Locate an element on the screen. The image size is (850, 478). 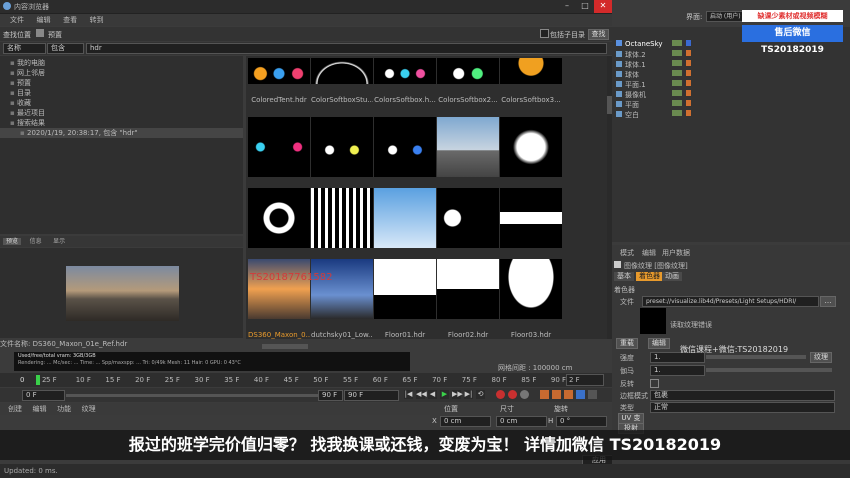
tab-info: 信息 is located at coordinates (36, 241).